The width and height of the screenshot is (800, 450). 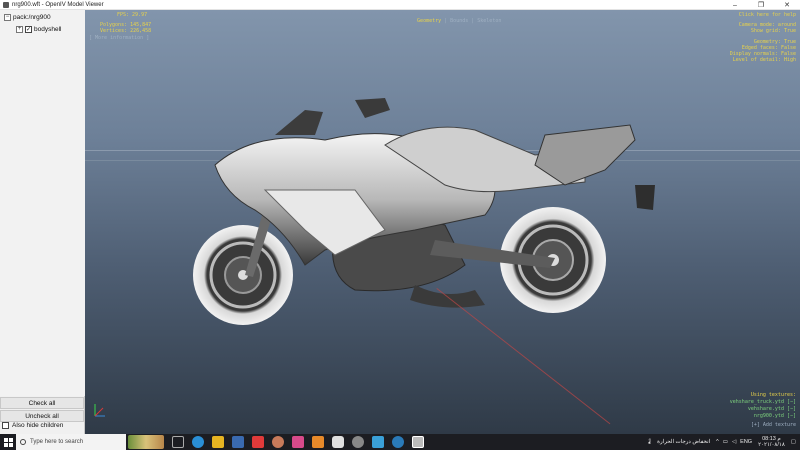 I want to click on render-mode-selector: Geometry | Bounds | Skeleton, so click(x=453, y=21).